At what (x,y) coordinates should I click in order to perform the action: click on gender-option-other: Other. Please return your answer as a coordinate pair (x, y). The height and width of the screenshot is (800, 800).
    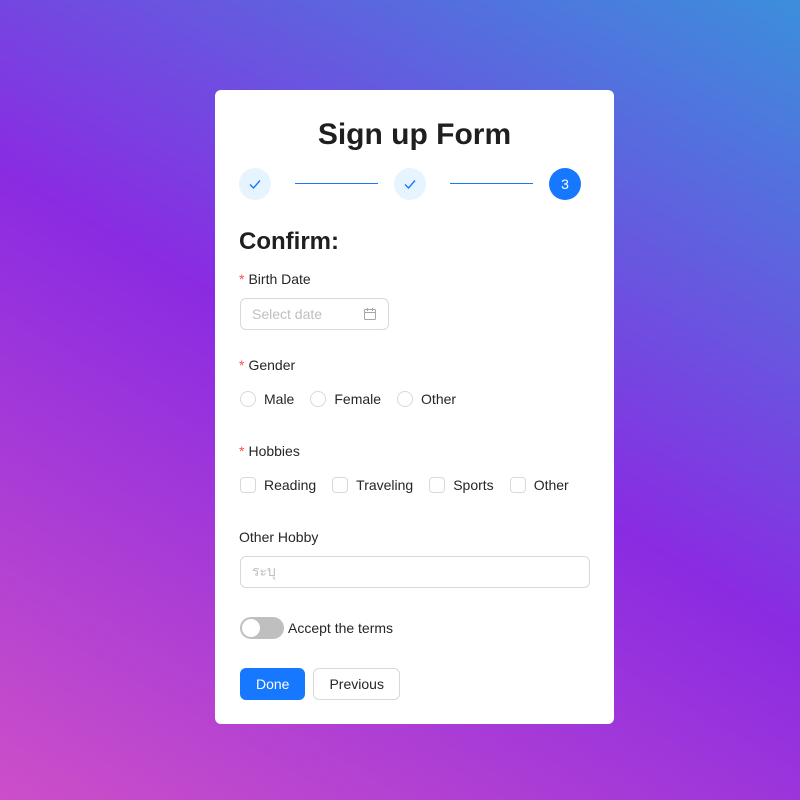
    Looking at the image, I should click on (426, 399).